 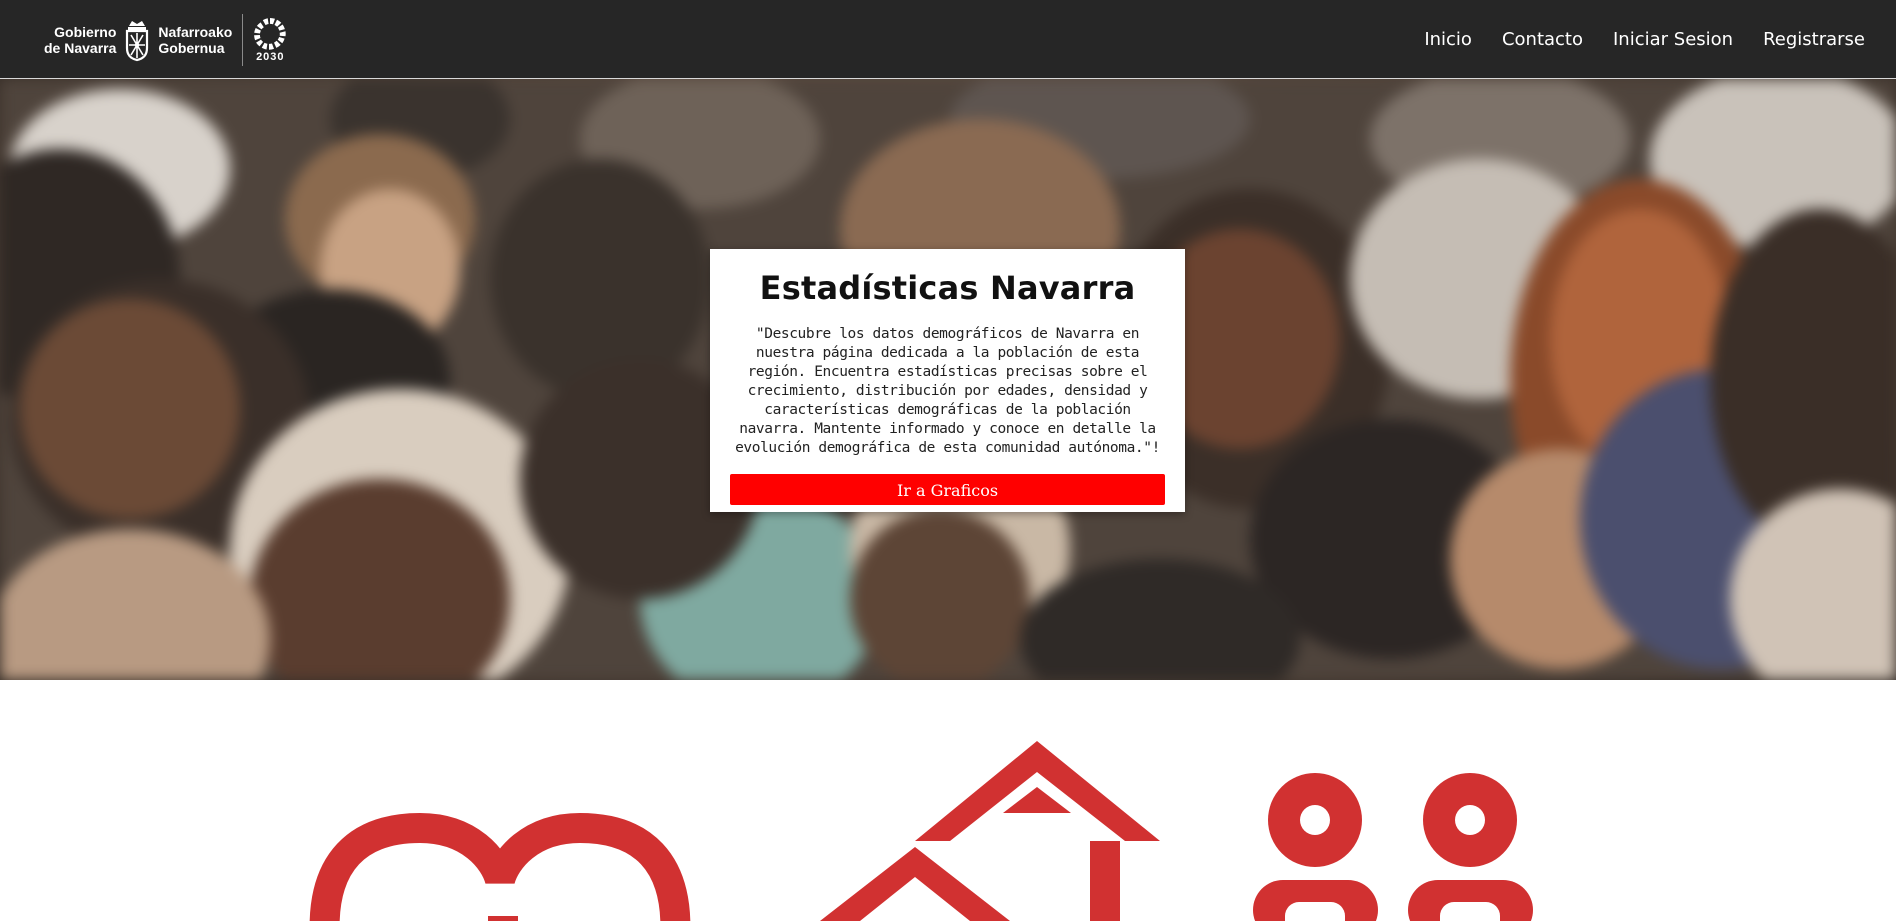 I want to click on logo-line: Nafarroako, so click(x=195, y=32).